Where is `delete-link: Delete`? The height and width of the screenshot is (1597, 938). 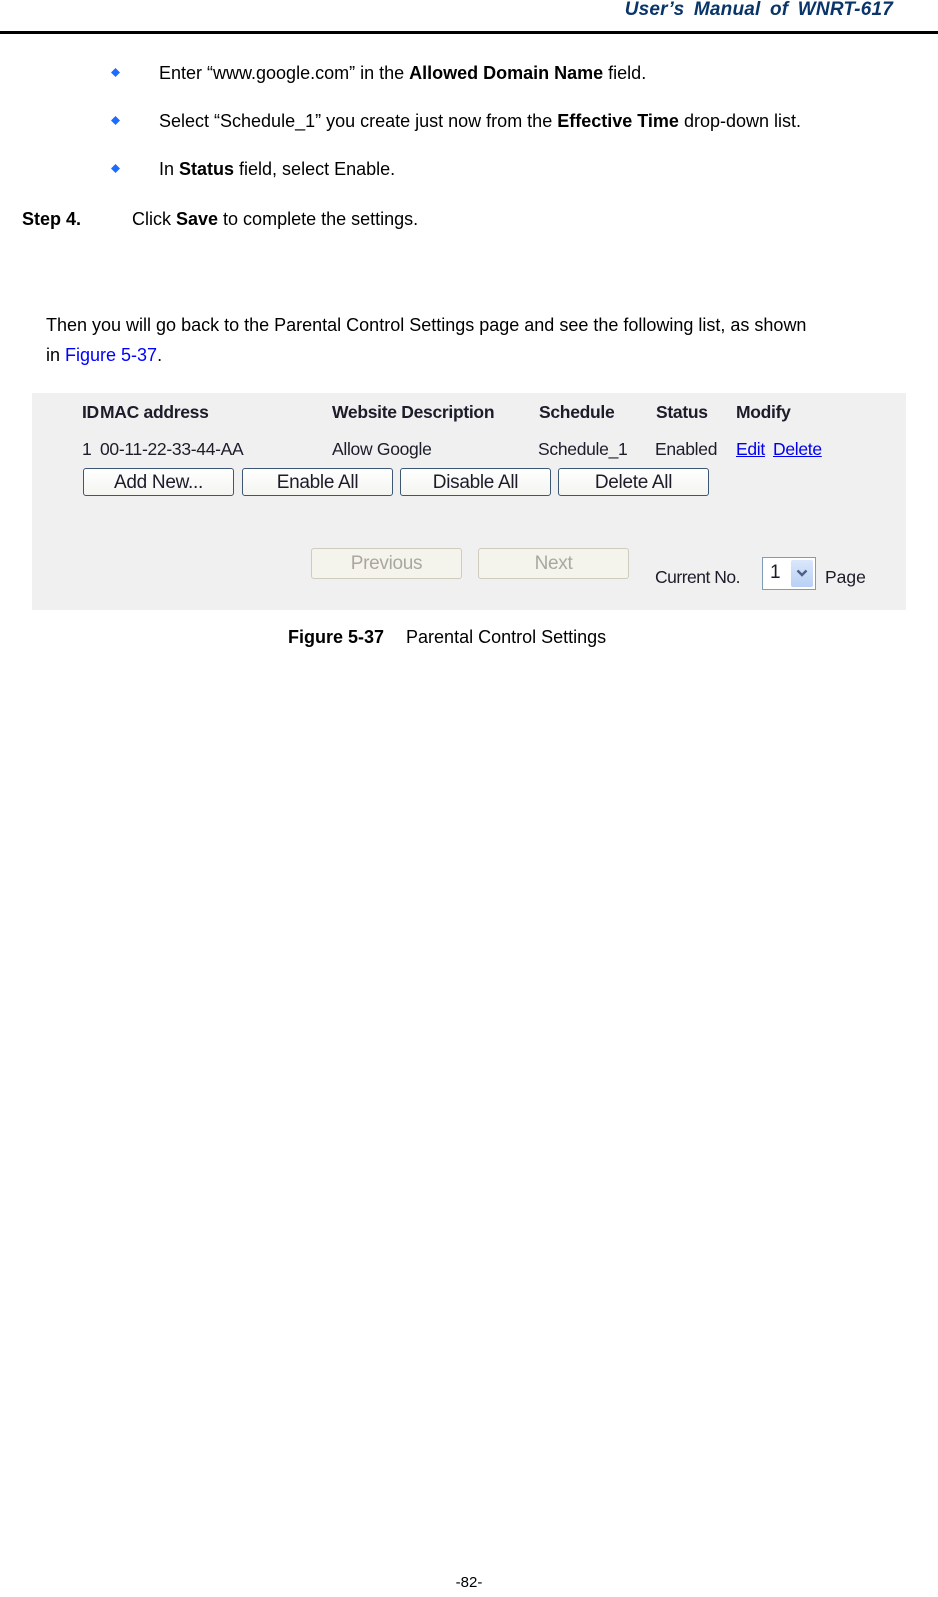 delete-link: Delete is located at coordinates (797, 449).